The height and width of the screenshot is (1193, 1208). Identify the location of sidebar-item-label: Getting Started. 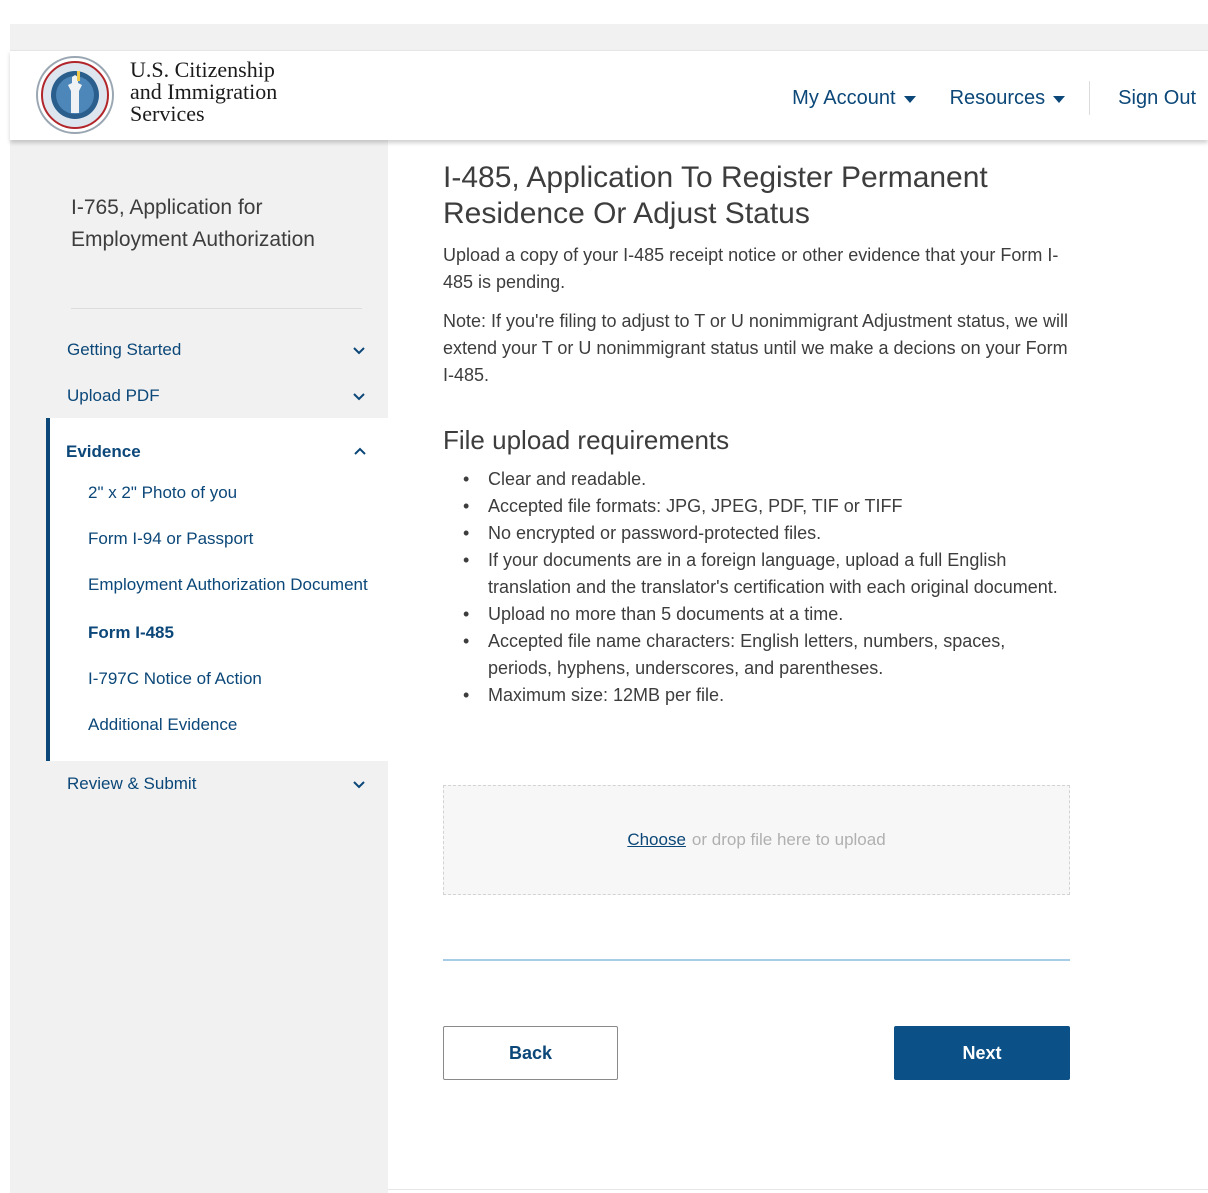
(124, 349).